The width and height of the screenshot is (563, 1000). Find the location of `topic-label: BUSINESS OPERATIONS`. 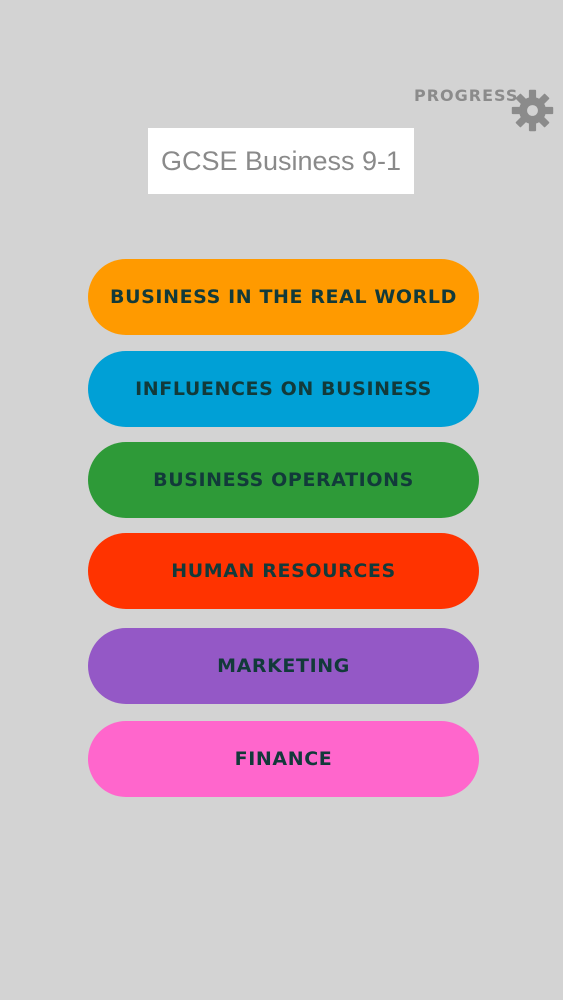

topic-label: BUSINESS OPERATIONS is located at coordinates (283, 480).